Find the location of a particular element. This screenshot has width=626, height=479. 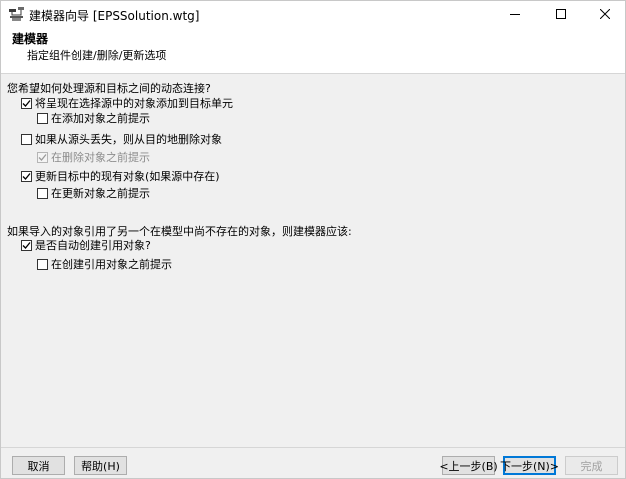

maximize-icon is located at coordinates (561, 14).